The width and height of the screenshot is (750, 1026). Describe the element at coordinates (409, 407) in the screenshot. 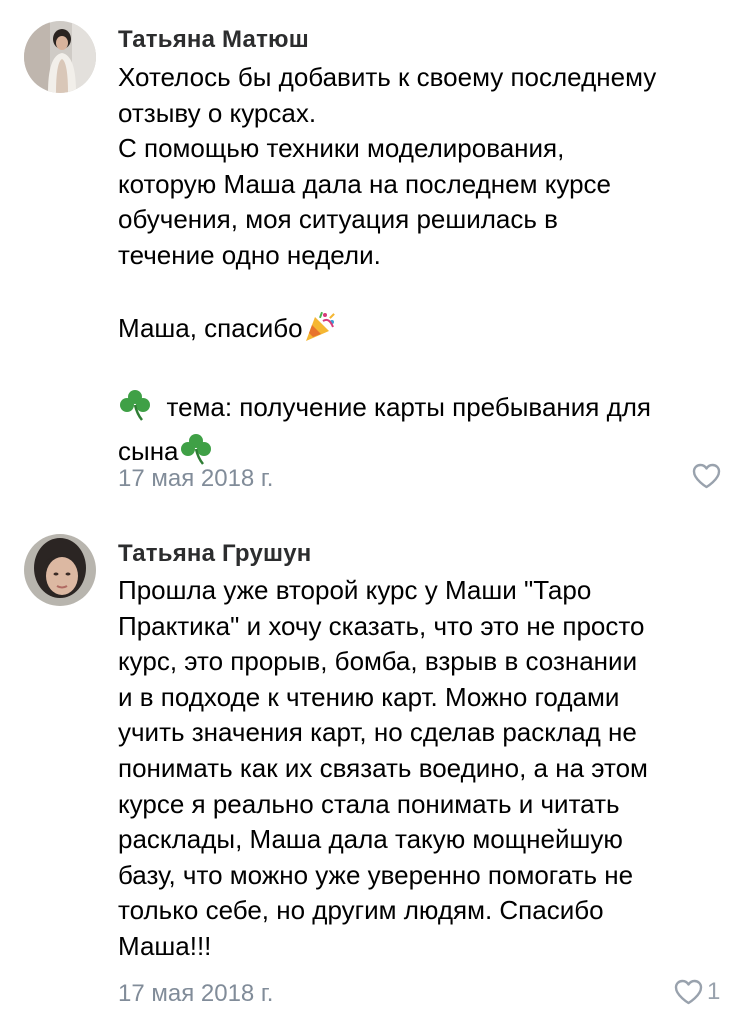

I see `topic-text: тема: получение карты пребывания для` at that location.